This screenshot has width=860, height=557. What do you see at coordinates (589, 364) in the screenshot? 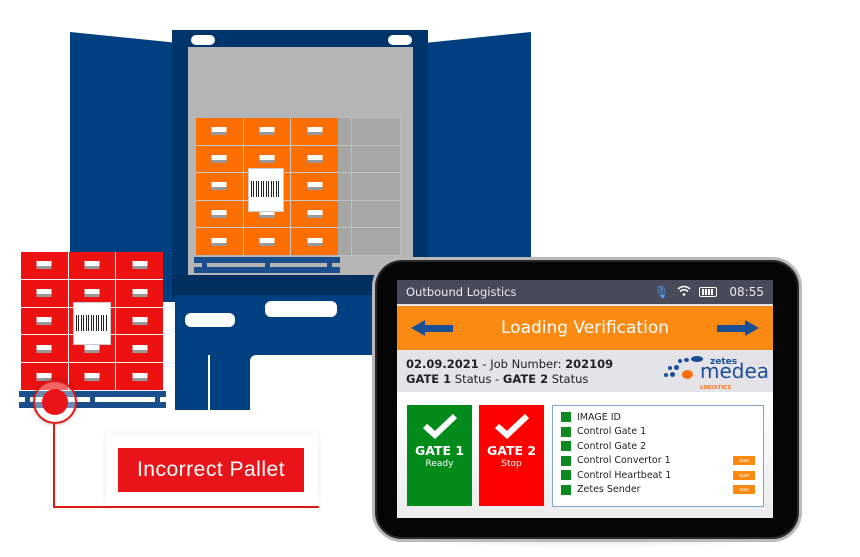
I see `job-number: 202109` at bounding box center [589, 364].